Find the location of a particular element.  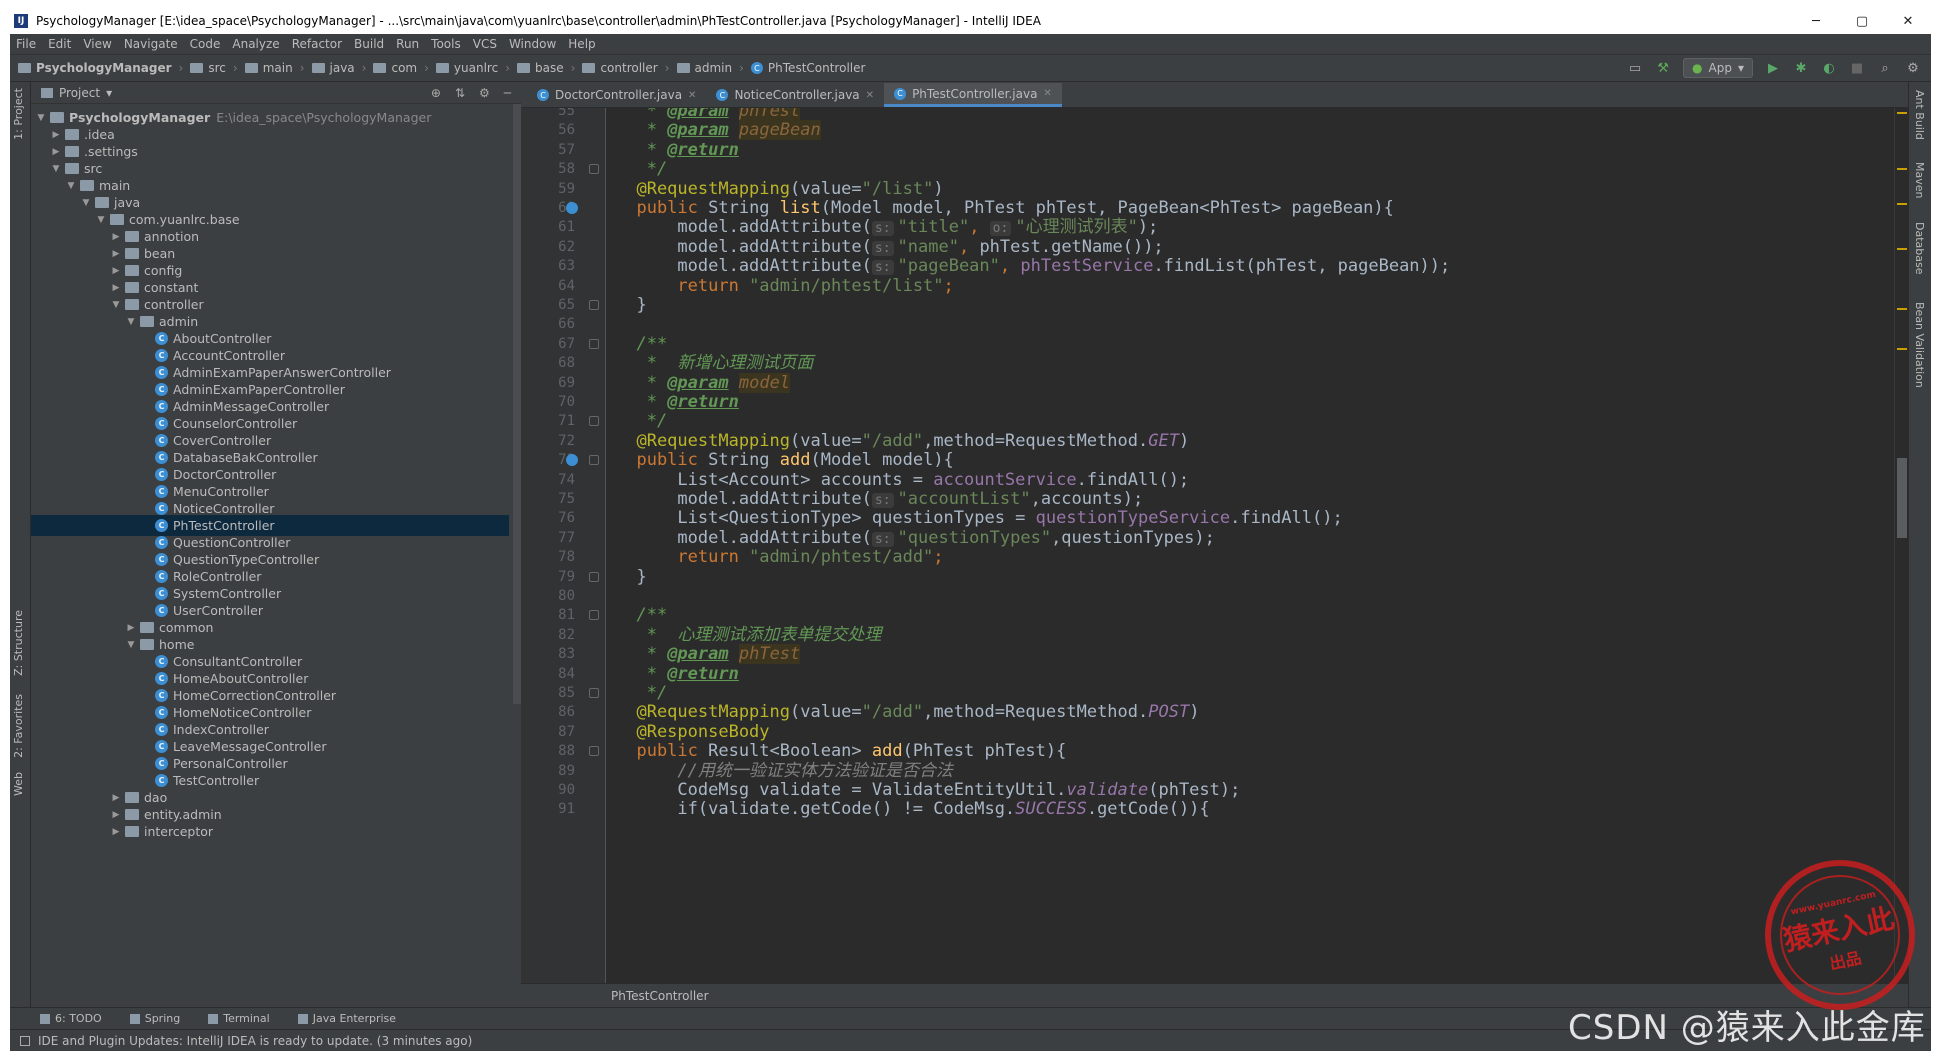

run-icon: ▶ is located at coordinates (1773, 68).